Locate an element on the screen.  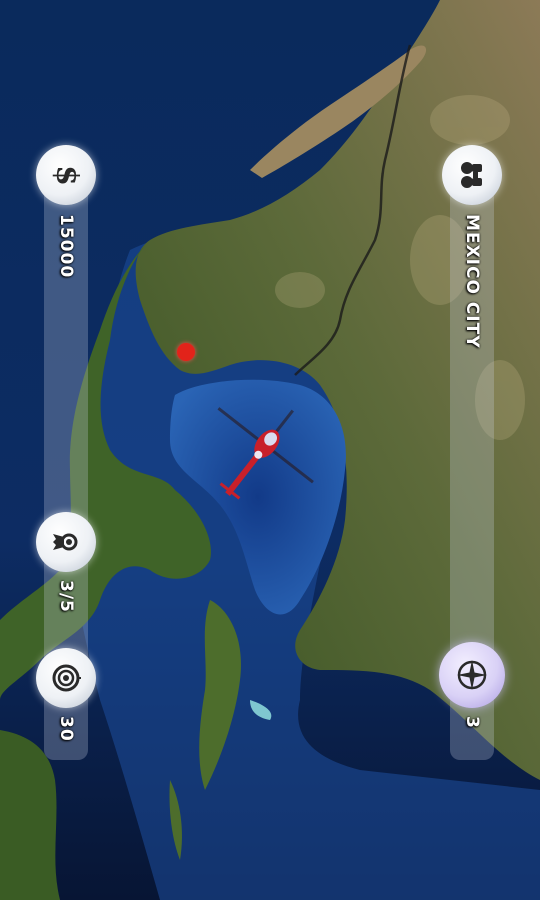
compass-icon is located at coordinates (472, 675).